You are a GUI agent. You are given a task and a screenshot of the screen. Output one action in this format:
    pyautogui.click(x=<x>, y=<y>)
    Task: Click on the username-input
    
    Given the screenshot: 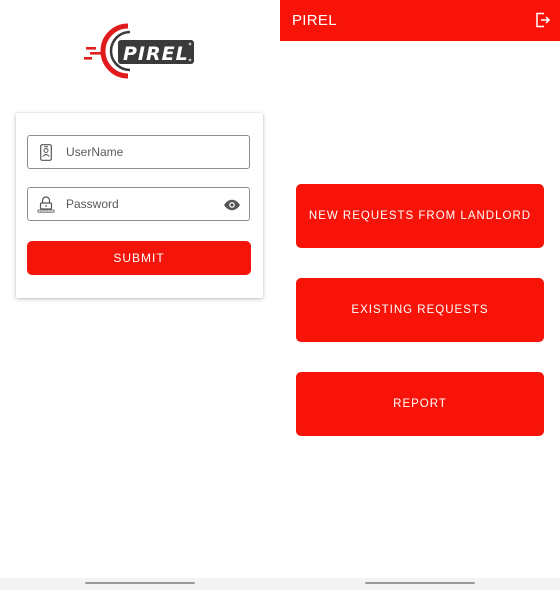 What is the action you would take?
    pyautogui.click(x=136, y=152)
    